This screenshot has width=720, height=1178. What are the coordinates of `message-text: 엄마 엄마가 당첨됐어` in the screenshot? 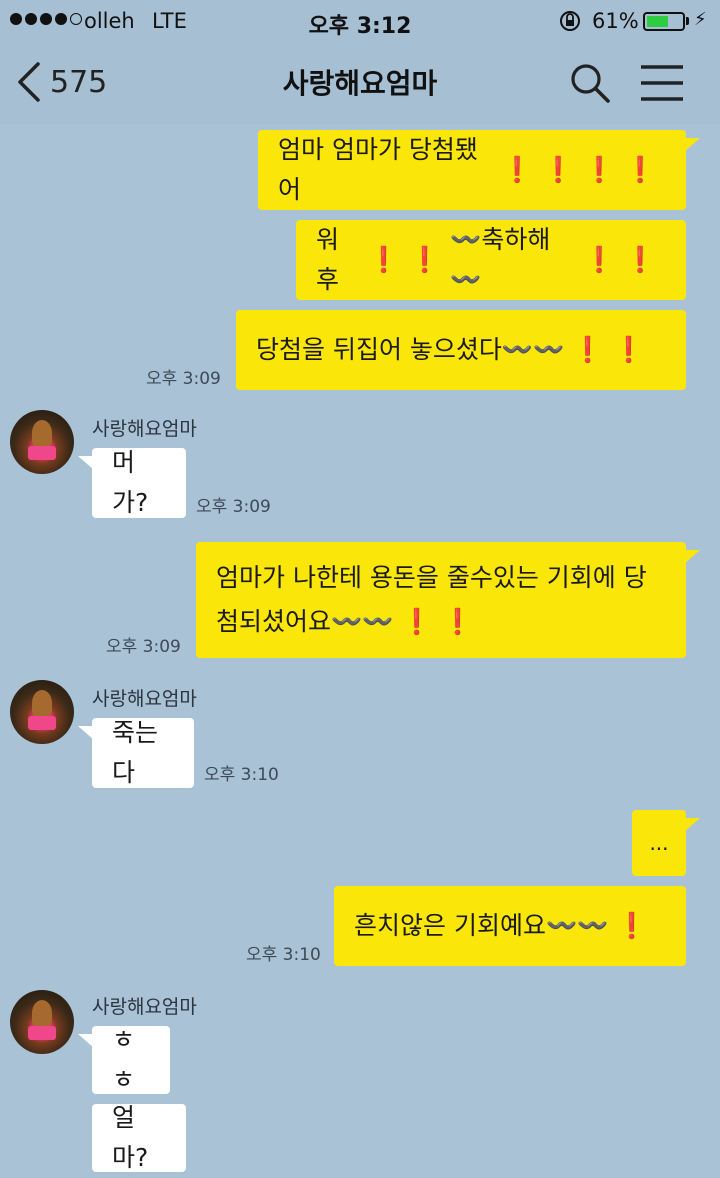 It's located at (378, 169).